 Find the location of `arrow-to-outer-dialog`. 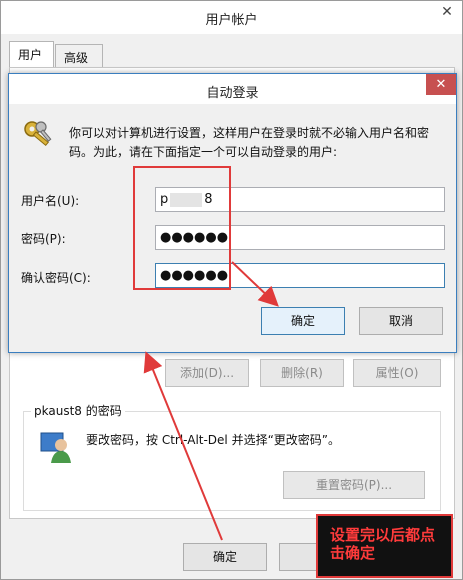

arrow-to-outer-dialog is located at coordinates (183, 446).